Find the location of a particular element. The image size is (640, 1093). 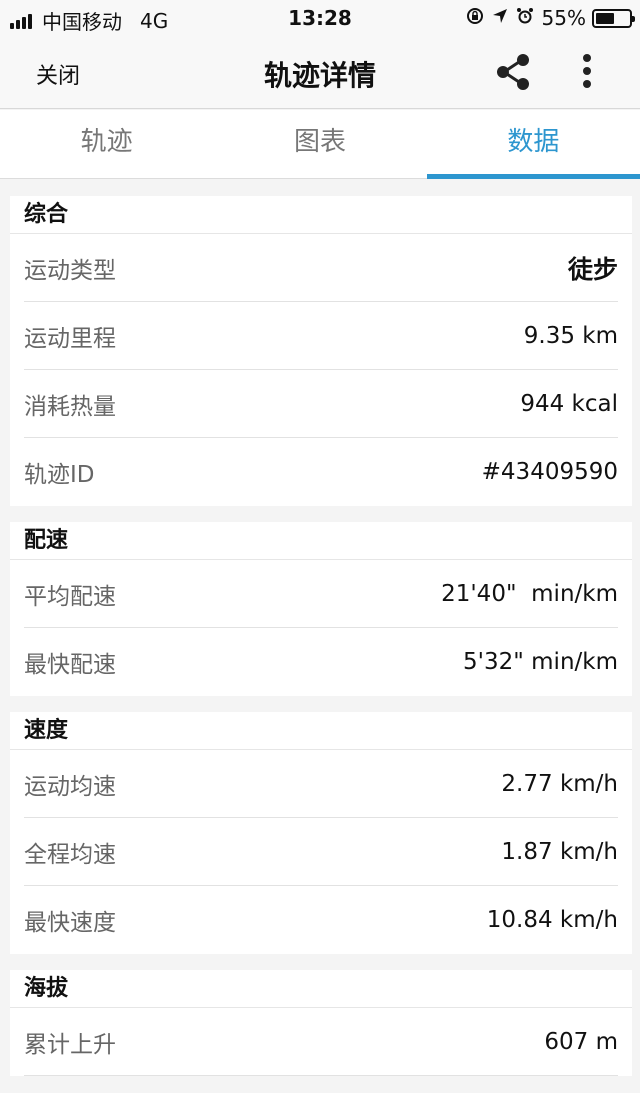

tab-bar: 轨迹 图表 数据 is located at coordinates (320, 144).